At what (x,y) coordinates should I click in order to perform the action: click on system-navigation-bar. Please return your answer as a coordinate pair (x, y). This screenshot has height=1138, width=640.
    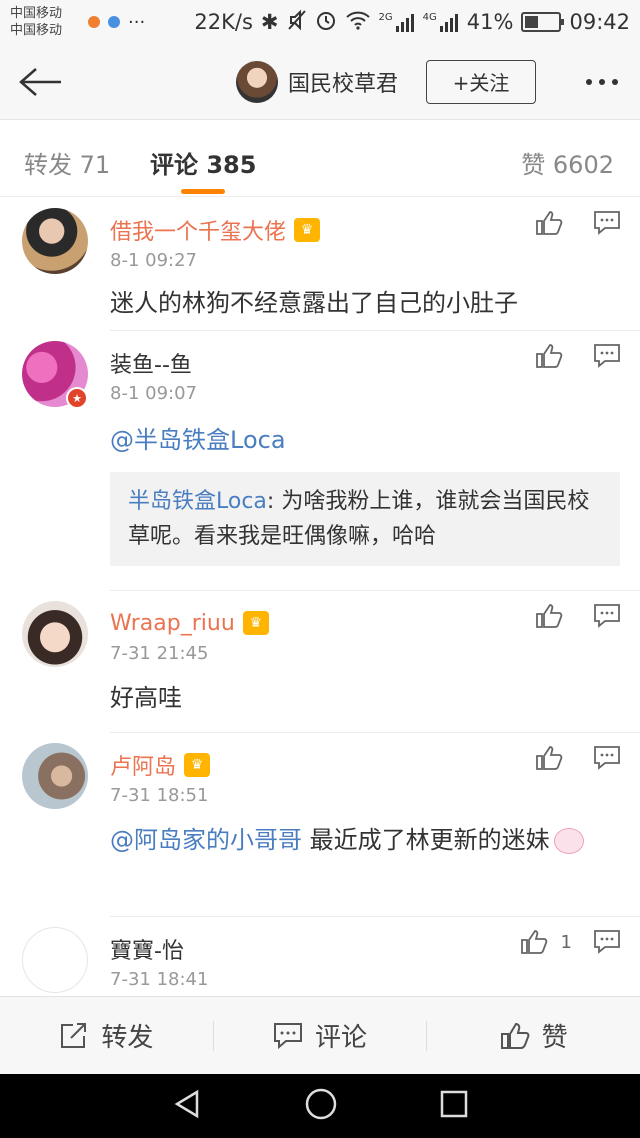
    Looking at the image, I should click on (320, 1106).